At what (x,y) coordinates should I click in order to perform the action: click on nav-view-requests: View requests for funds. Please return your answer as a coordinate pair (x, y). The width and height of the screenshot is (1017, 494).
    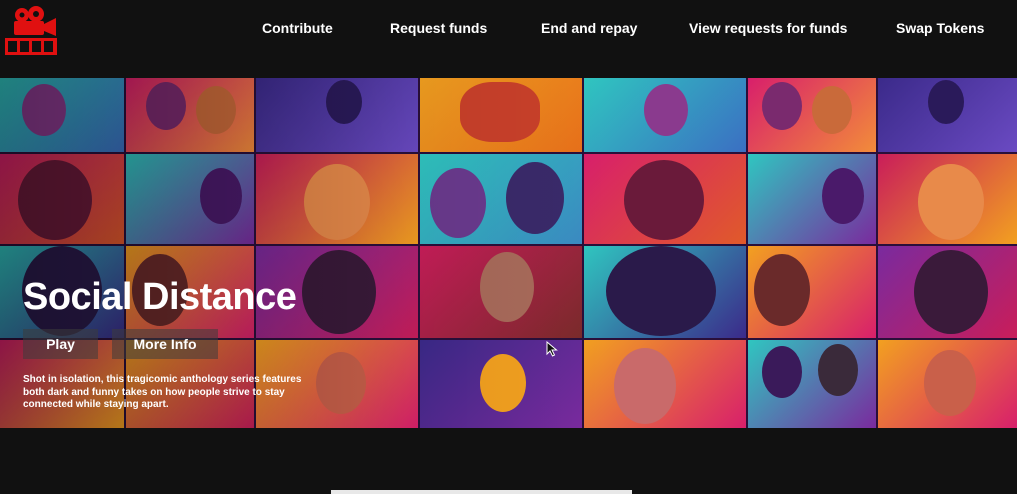
    Looking at the image, I should click on (768, 28).